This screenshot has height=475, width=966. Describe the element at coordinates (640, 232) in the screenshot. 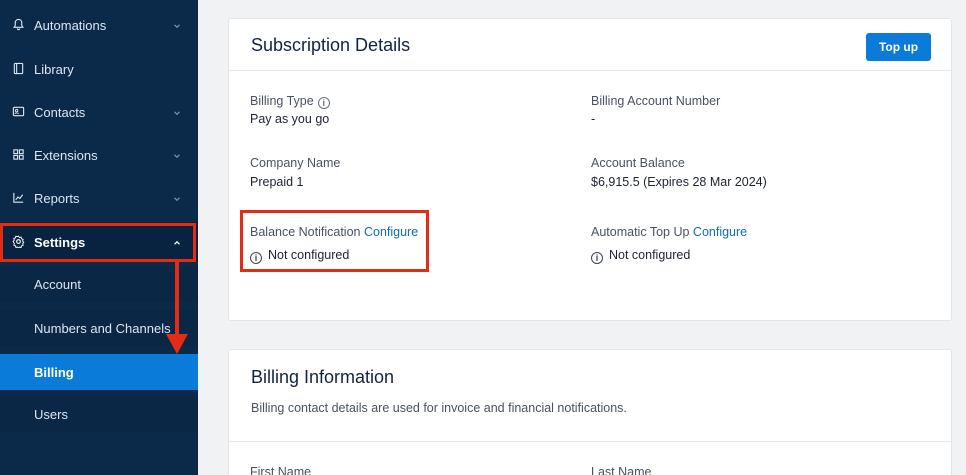

I see `auto-topup-label-text: Automatic Top Up` at that location.